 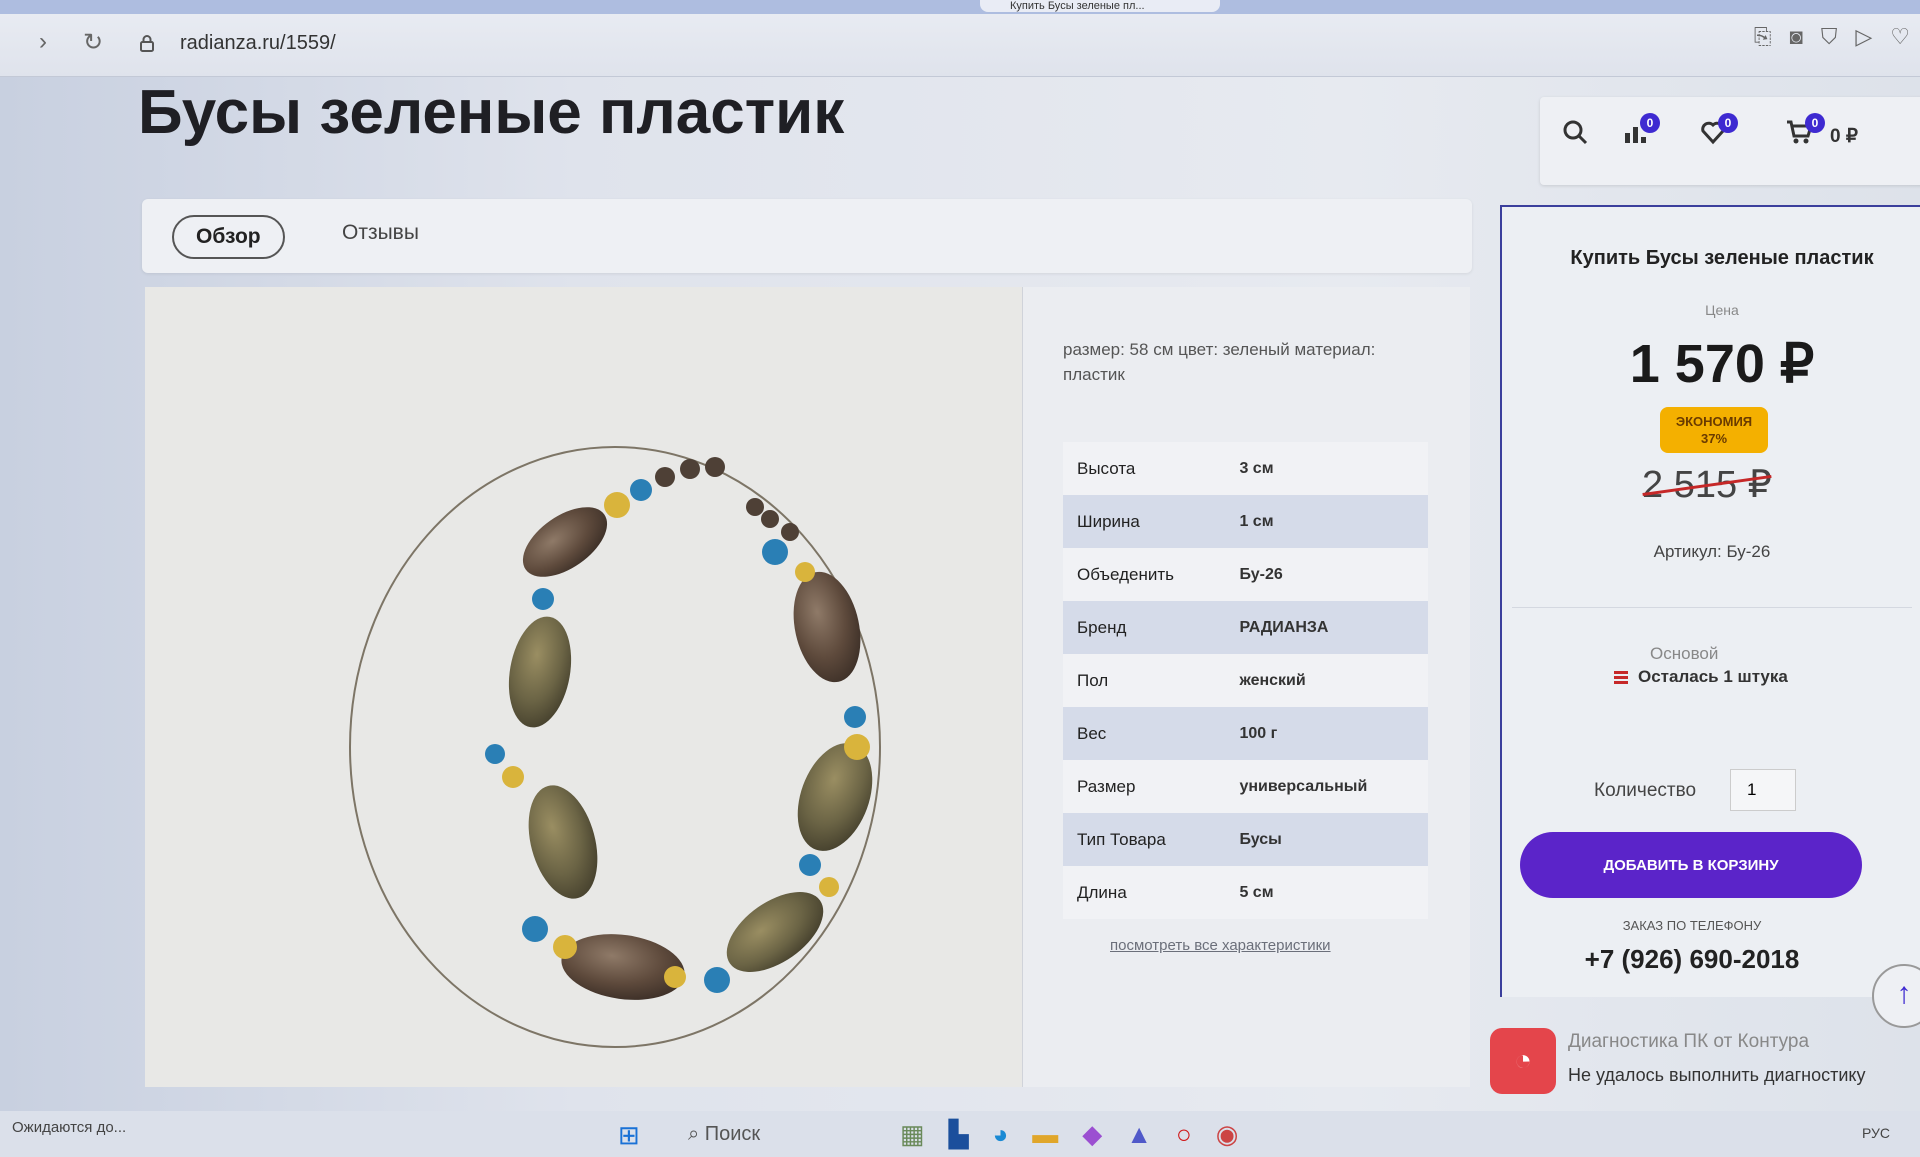 What do you see at coordinates (1144, 574) in the screenshot?
I see `spec-name: Объеденить` at bounding box center [1144, 574].